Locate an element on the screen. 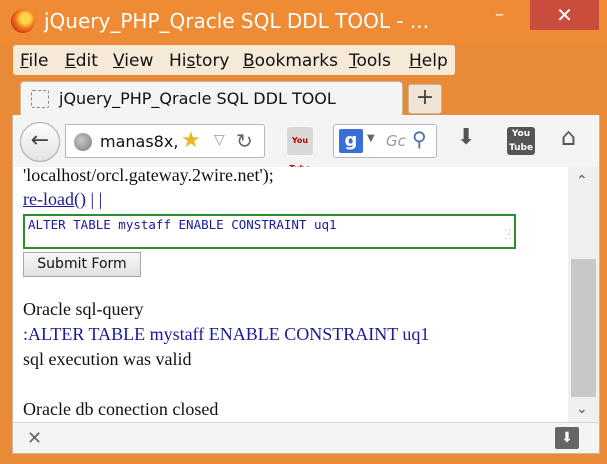 Image resolution: width=607 pixels, height=464 pixels. vertical-scrollbar: ⌃ ⌄ is located at coordinates (584, 294).